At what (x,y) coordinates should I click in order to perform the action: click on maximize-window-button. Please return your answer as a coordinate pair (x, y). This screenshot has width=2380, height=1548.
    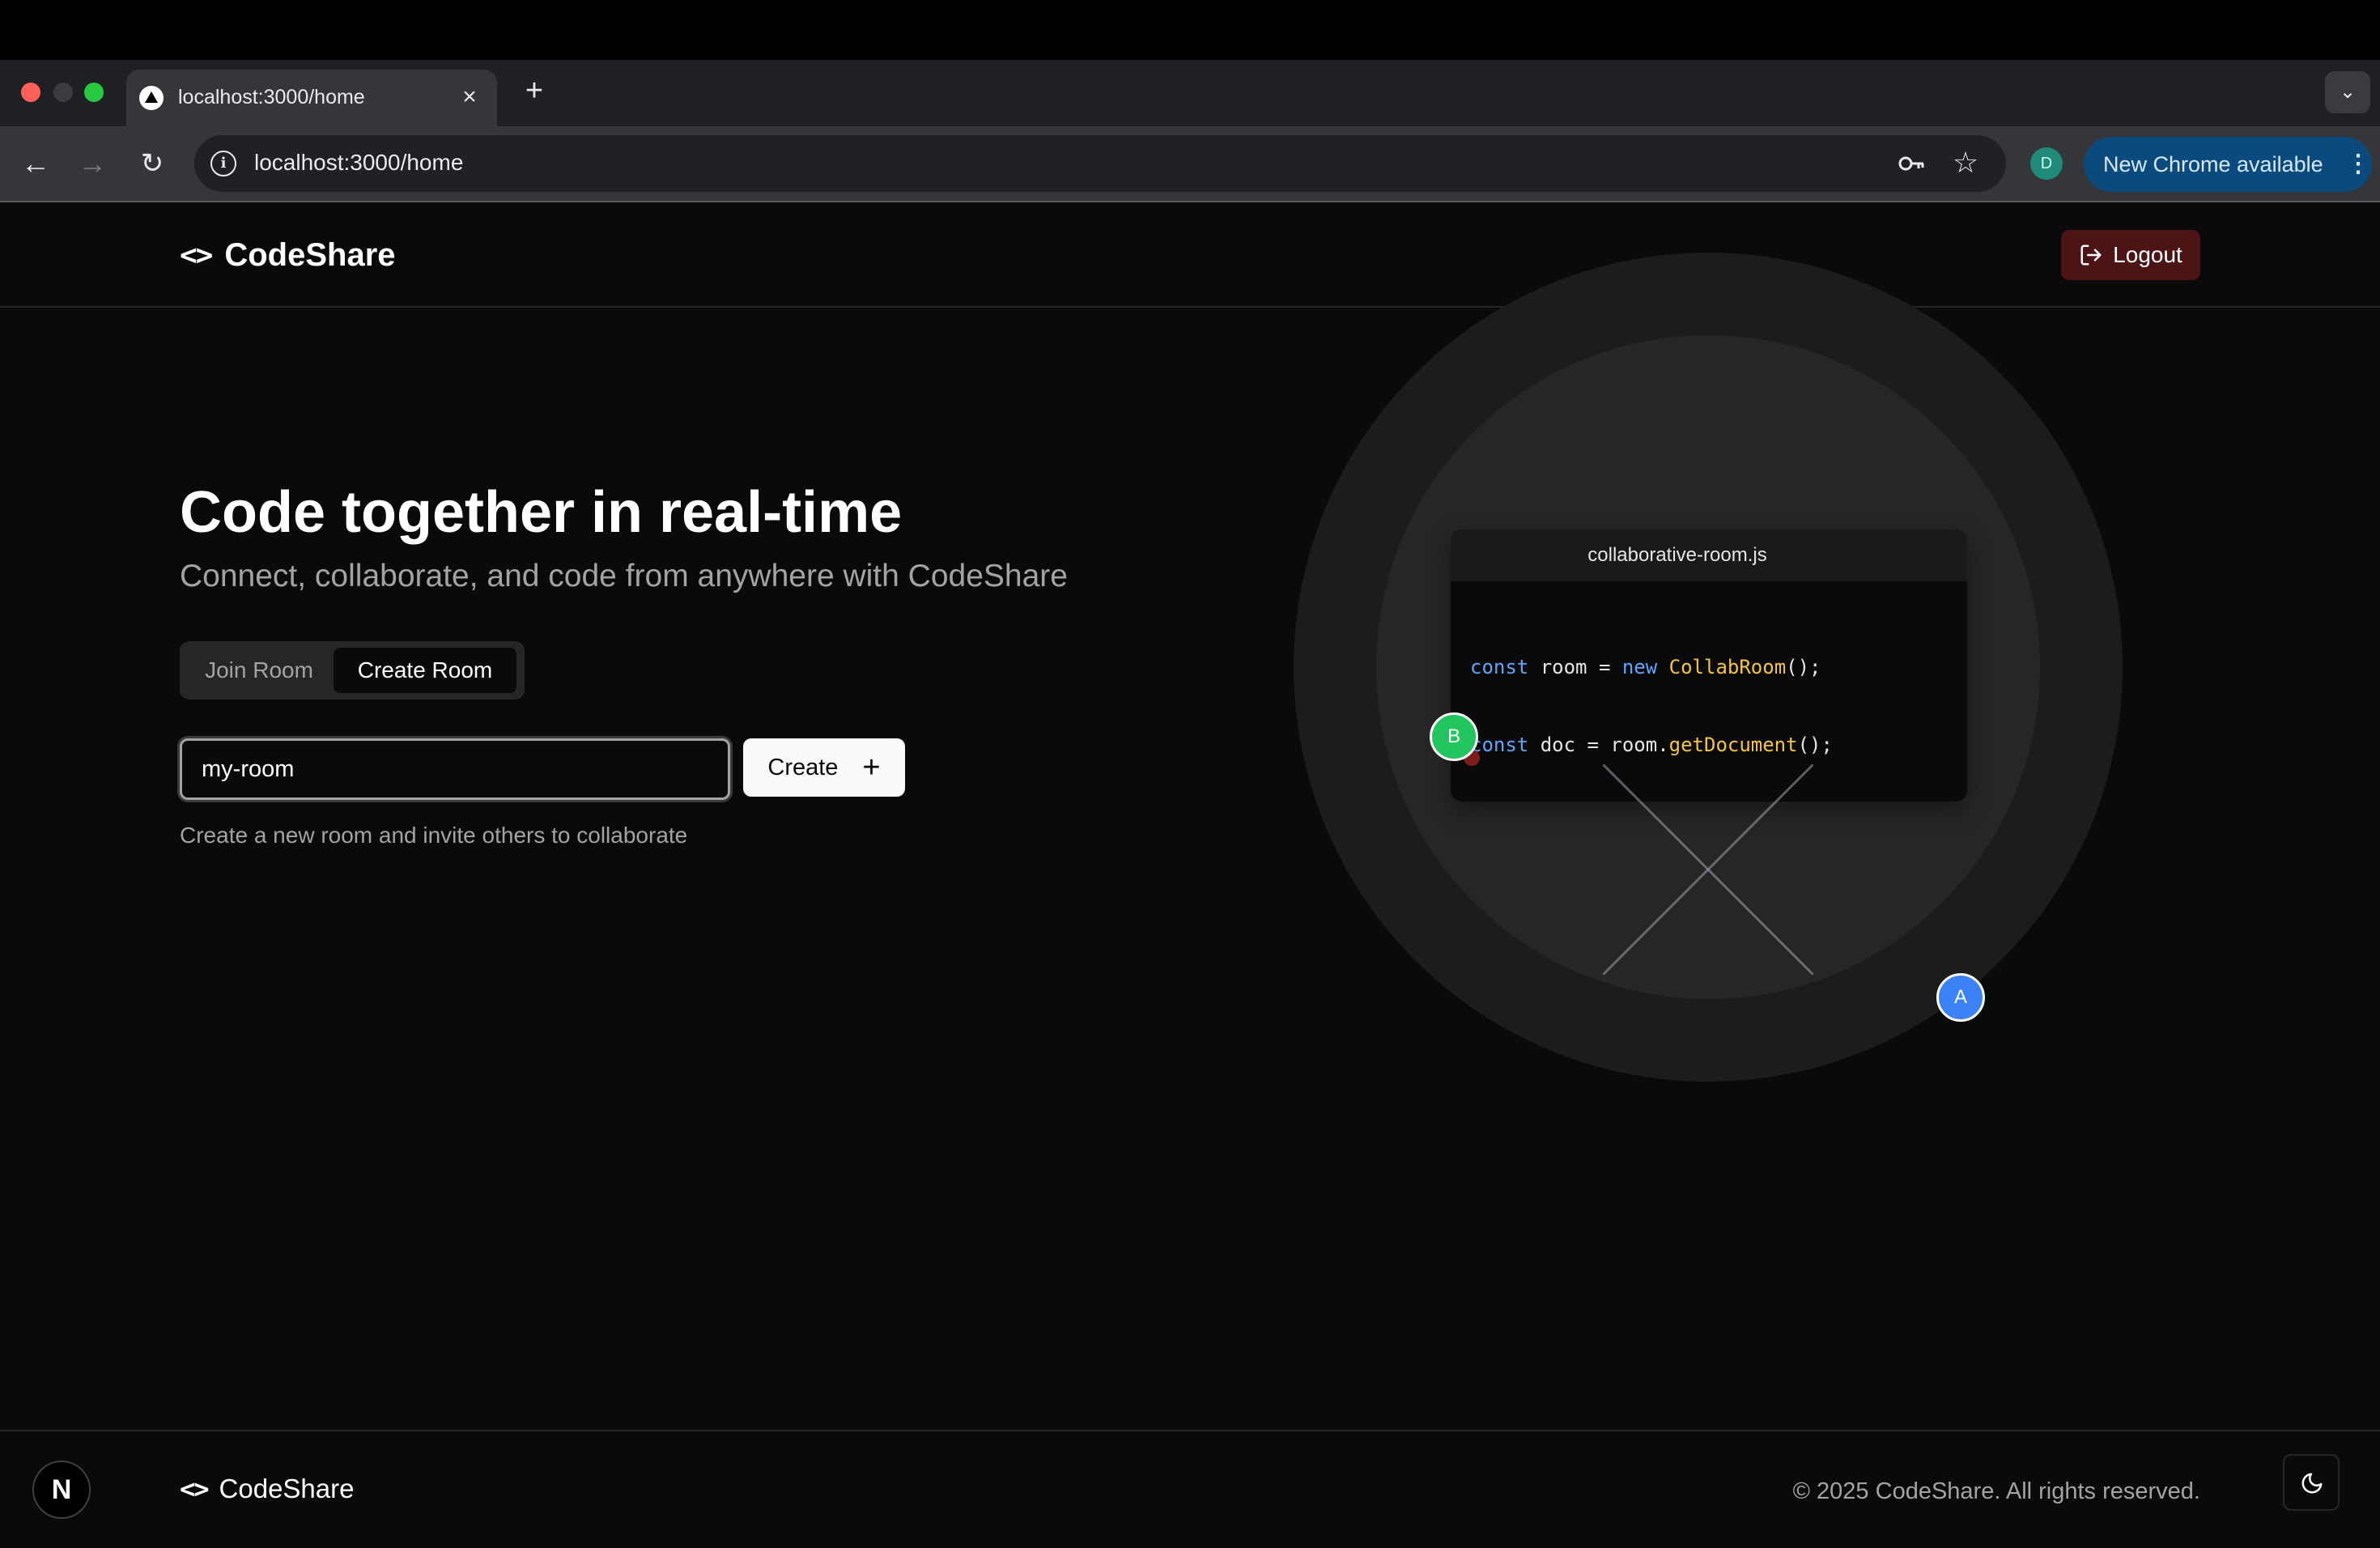
    Looking at the image, I should click on (94, 92).